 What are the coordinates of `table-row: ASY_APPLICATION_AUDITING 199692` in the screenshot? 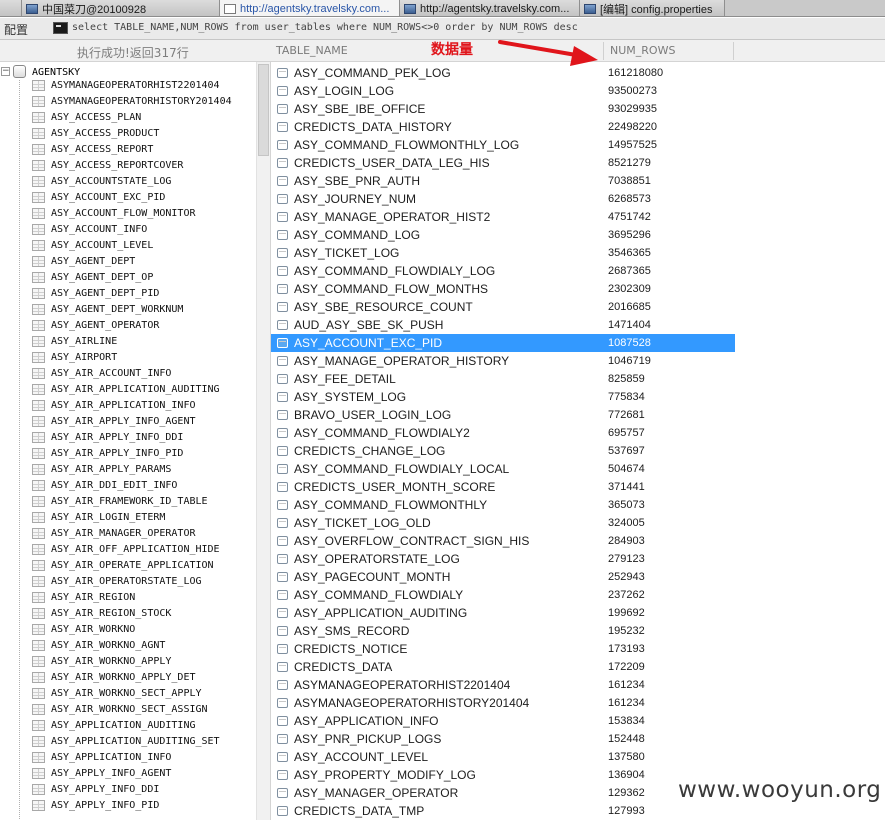 It's located at (503, 613).